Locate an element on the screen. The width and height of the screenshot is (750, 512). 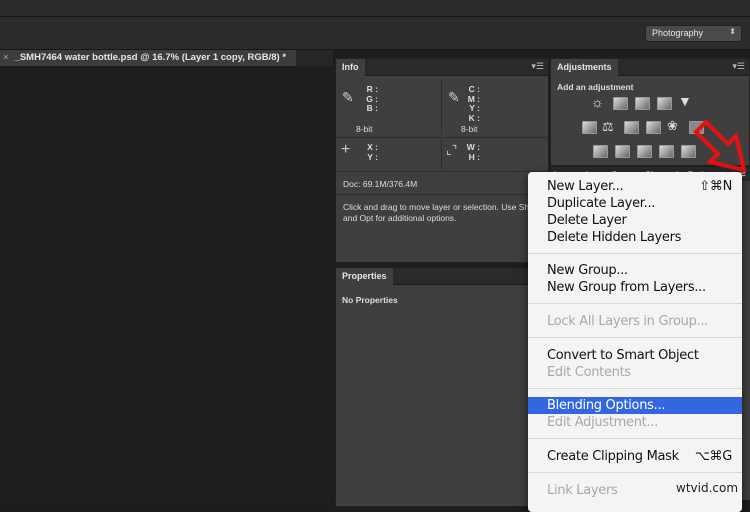
close-icon: × is located at coordinates (6, 57).